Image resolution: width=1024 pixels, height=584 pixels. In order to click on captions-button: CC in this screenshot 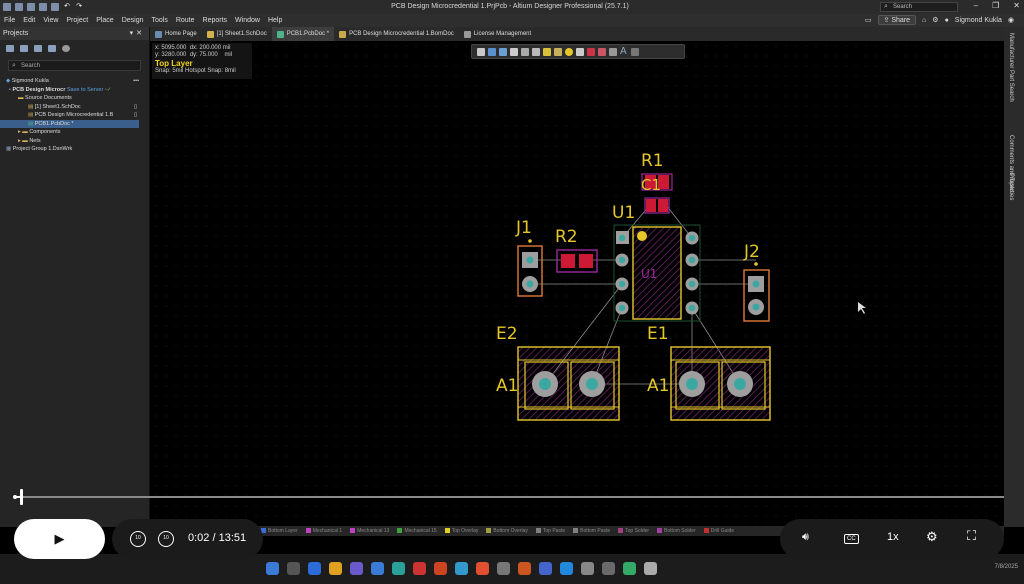, I will do `click(851, 539)`.